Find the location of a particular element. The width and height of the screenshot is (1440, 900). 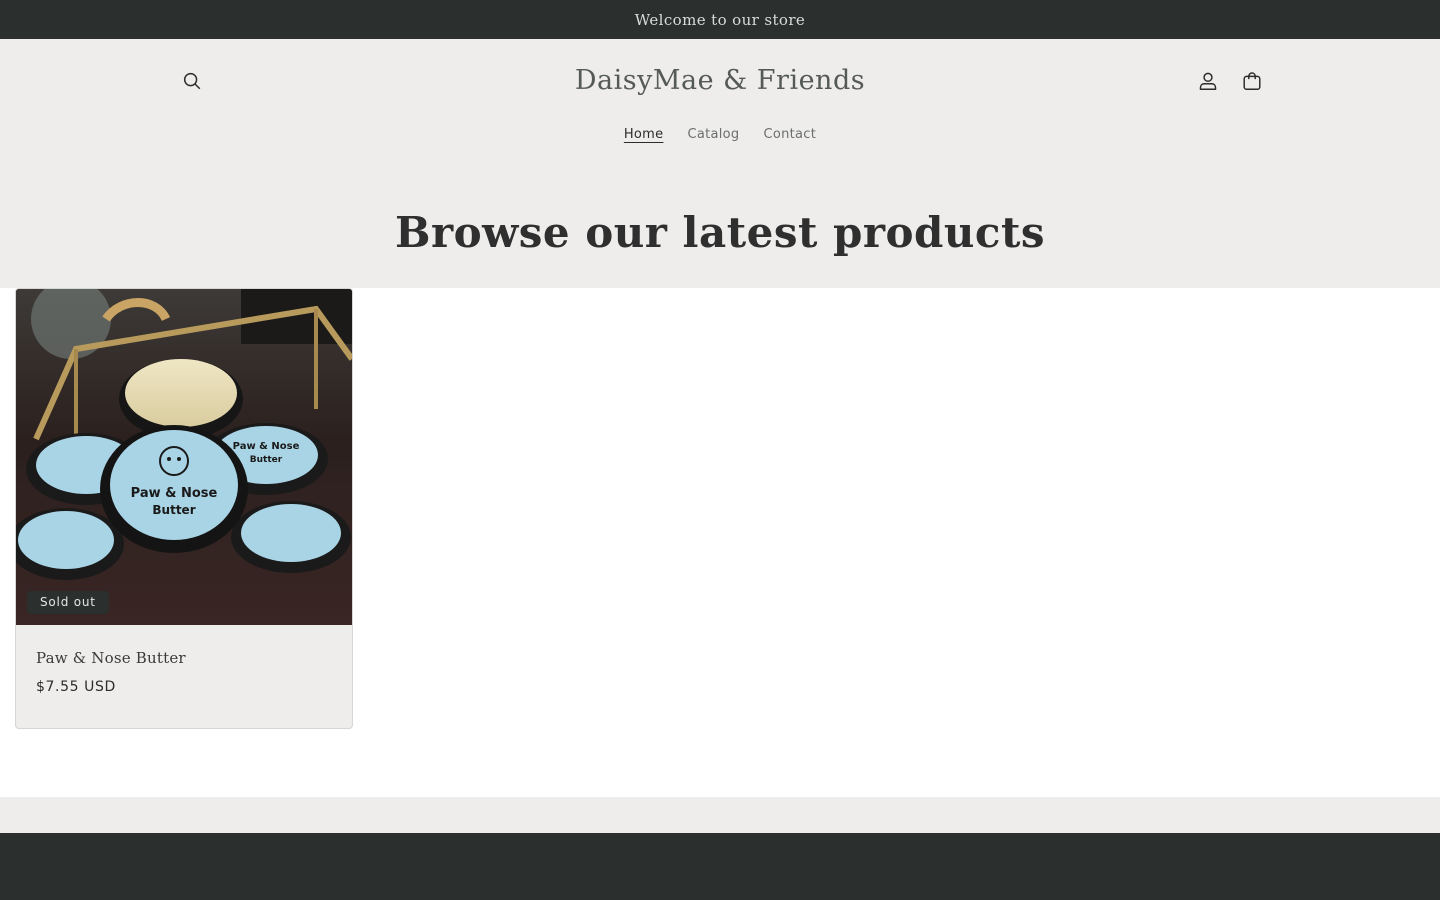

announcement-bar: Welcome to our store is located at coordinates (720, 19).